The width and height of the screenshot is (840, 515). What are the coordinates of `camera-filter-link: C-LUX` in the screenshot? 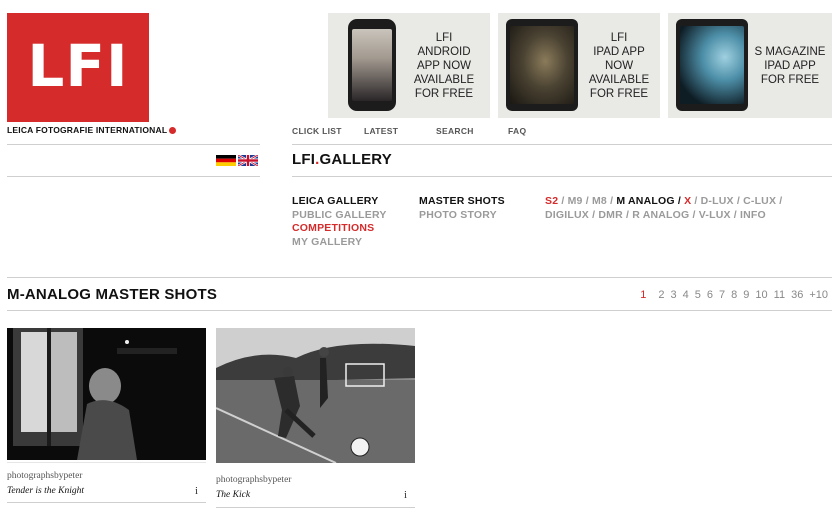 It's located at (759, 201).